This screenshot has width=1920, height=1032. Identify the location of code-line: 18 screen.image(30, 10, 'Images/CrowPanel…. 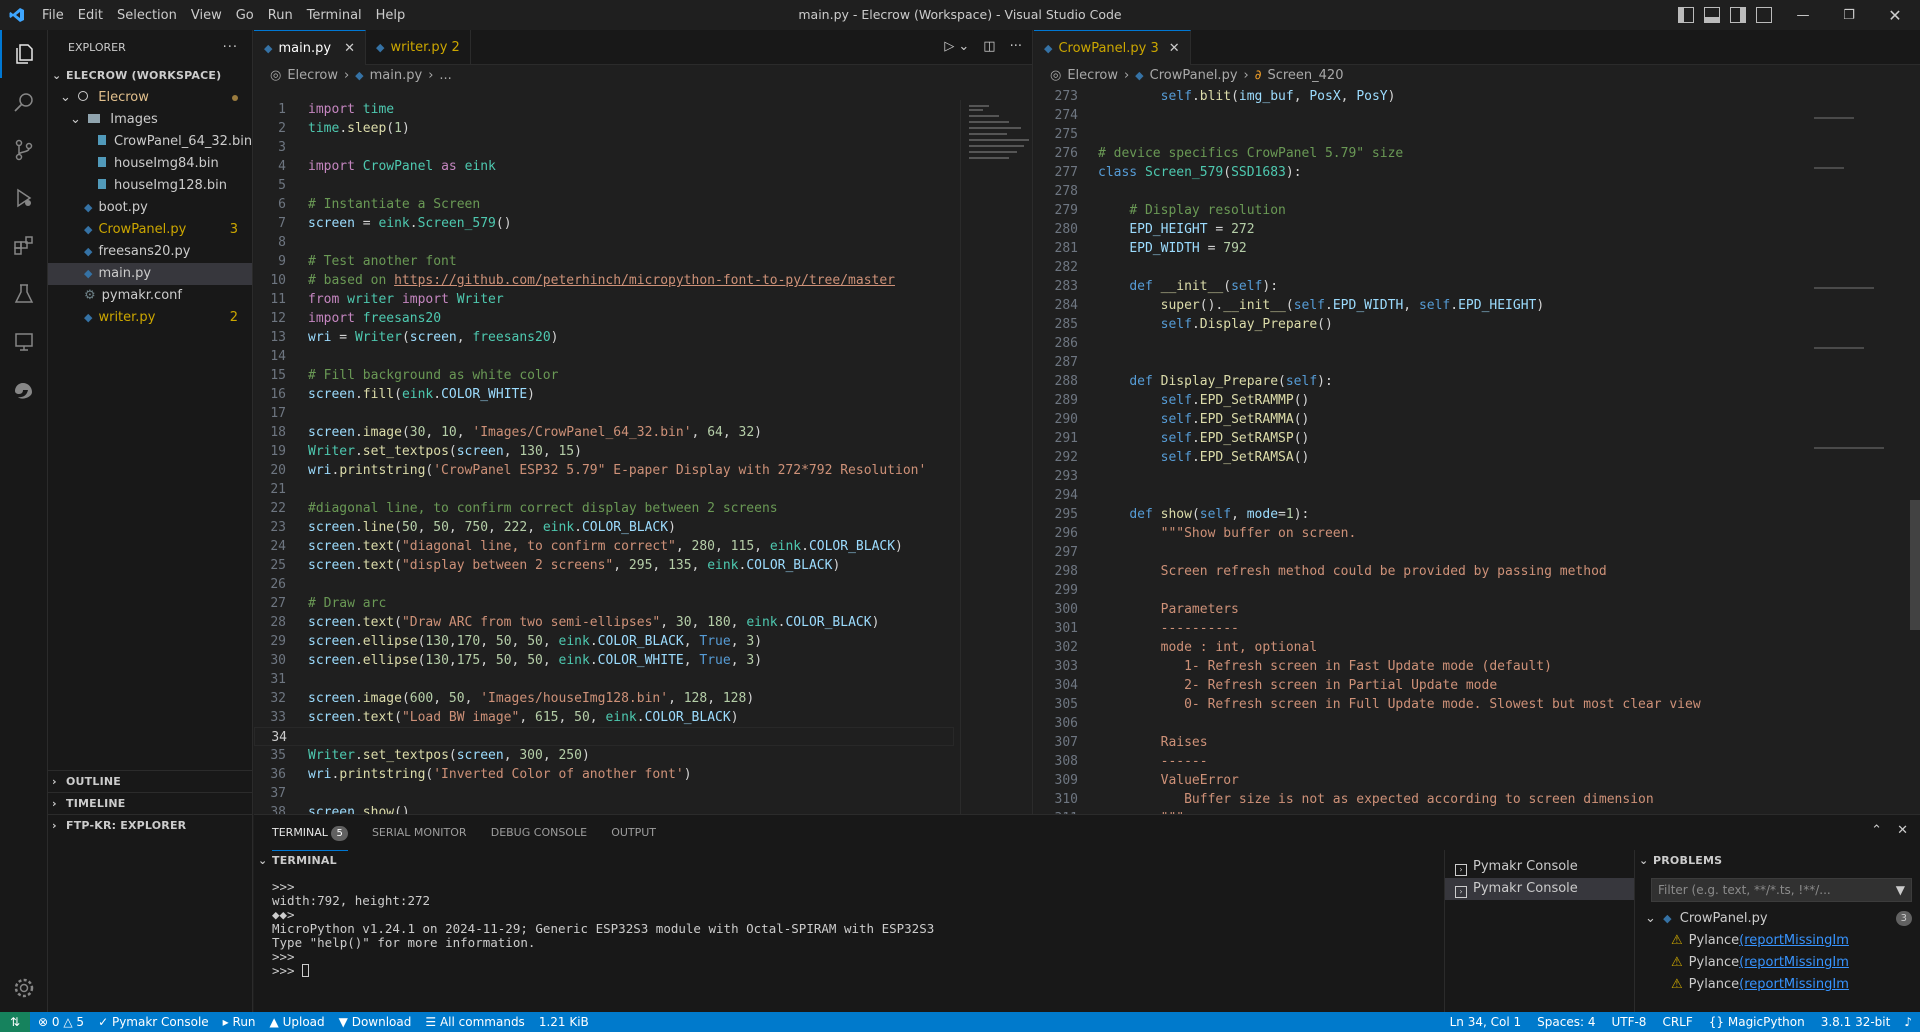
(604, 432).